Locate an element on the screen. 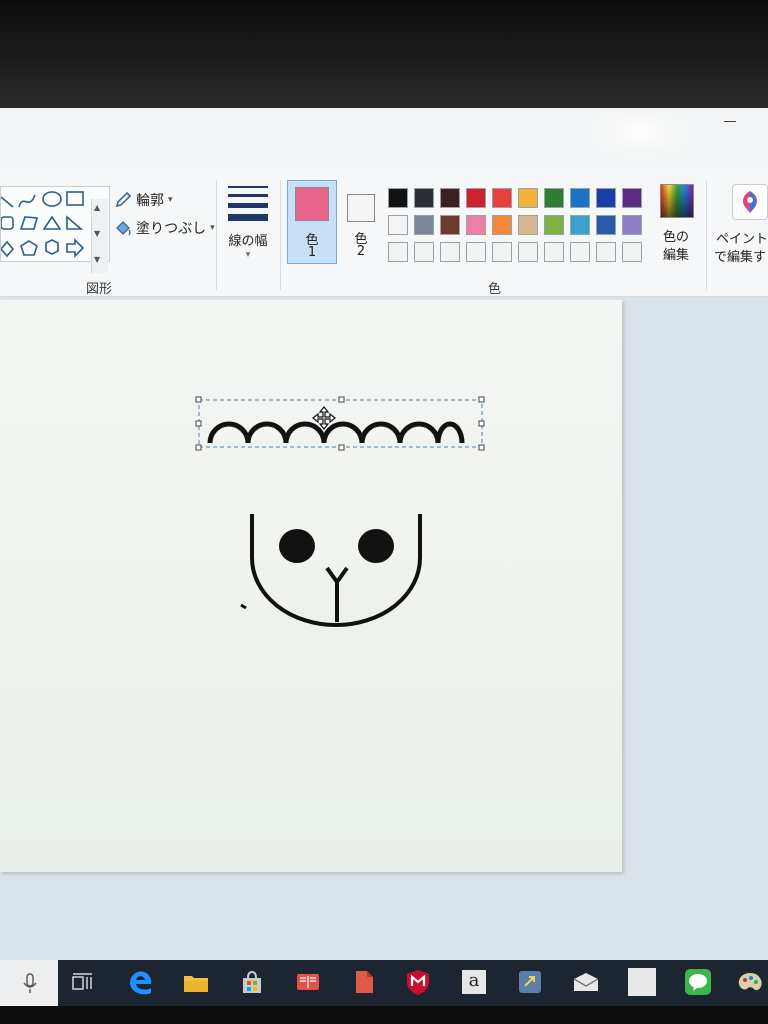  hexagon-shape-icon is located at coordinates (52, 247).